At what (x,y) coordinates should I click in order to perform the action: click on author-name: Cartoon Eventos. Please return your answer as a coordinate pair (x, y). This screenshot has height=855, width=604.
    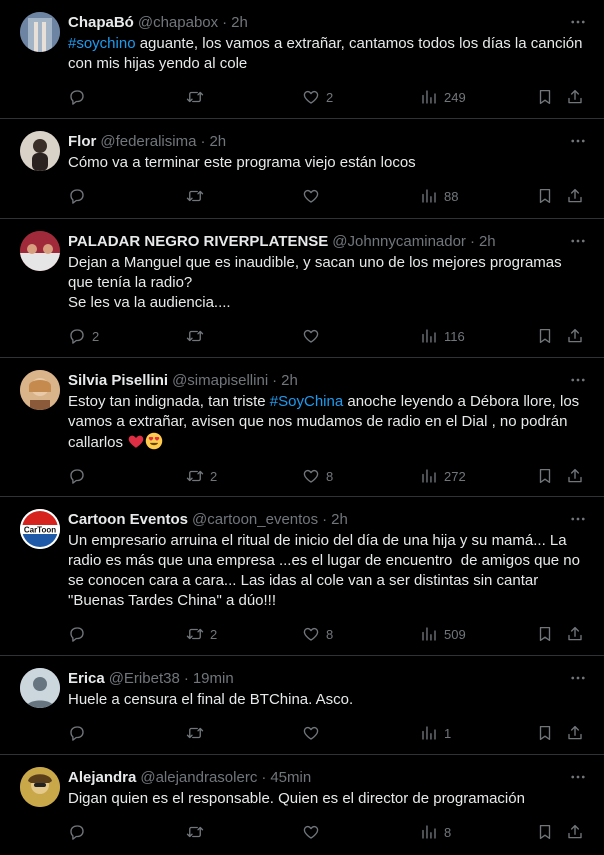
    Looking at the image, I should click on (128, 519).